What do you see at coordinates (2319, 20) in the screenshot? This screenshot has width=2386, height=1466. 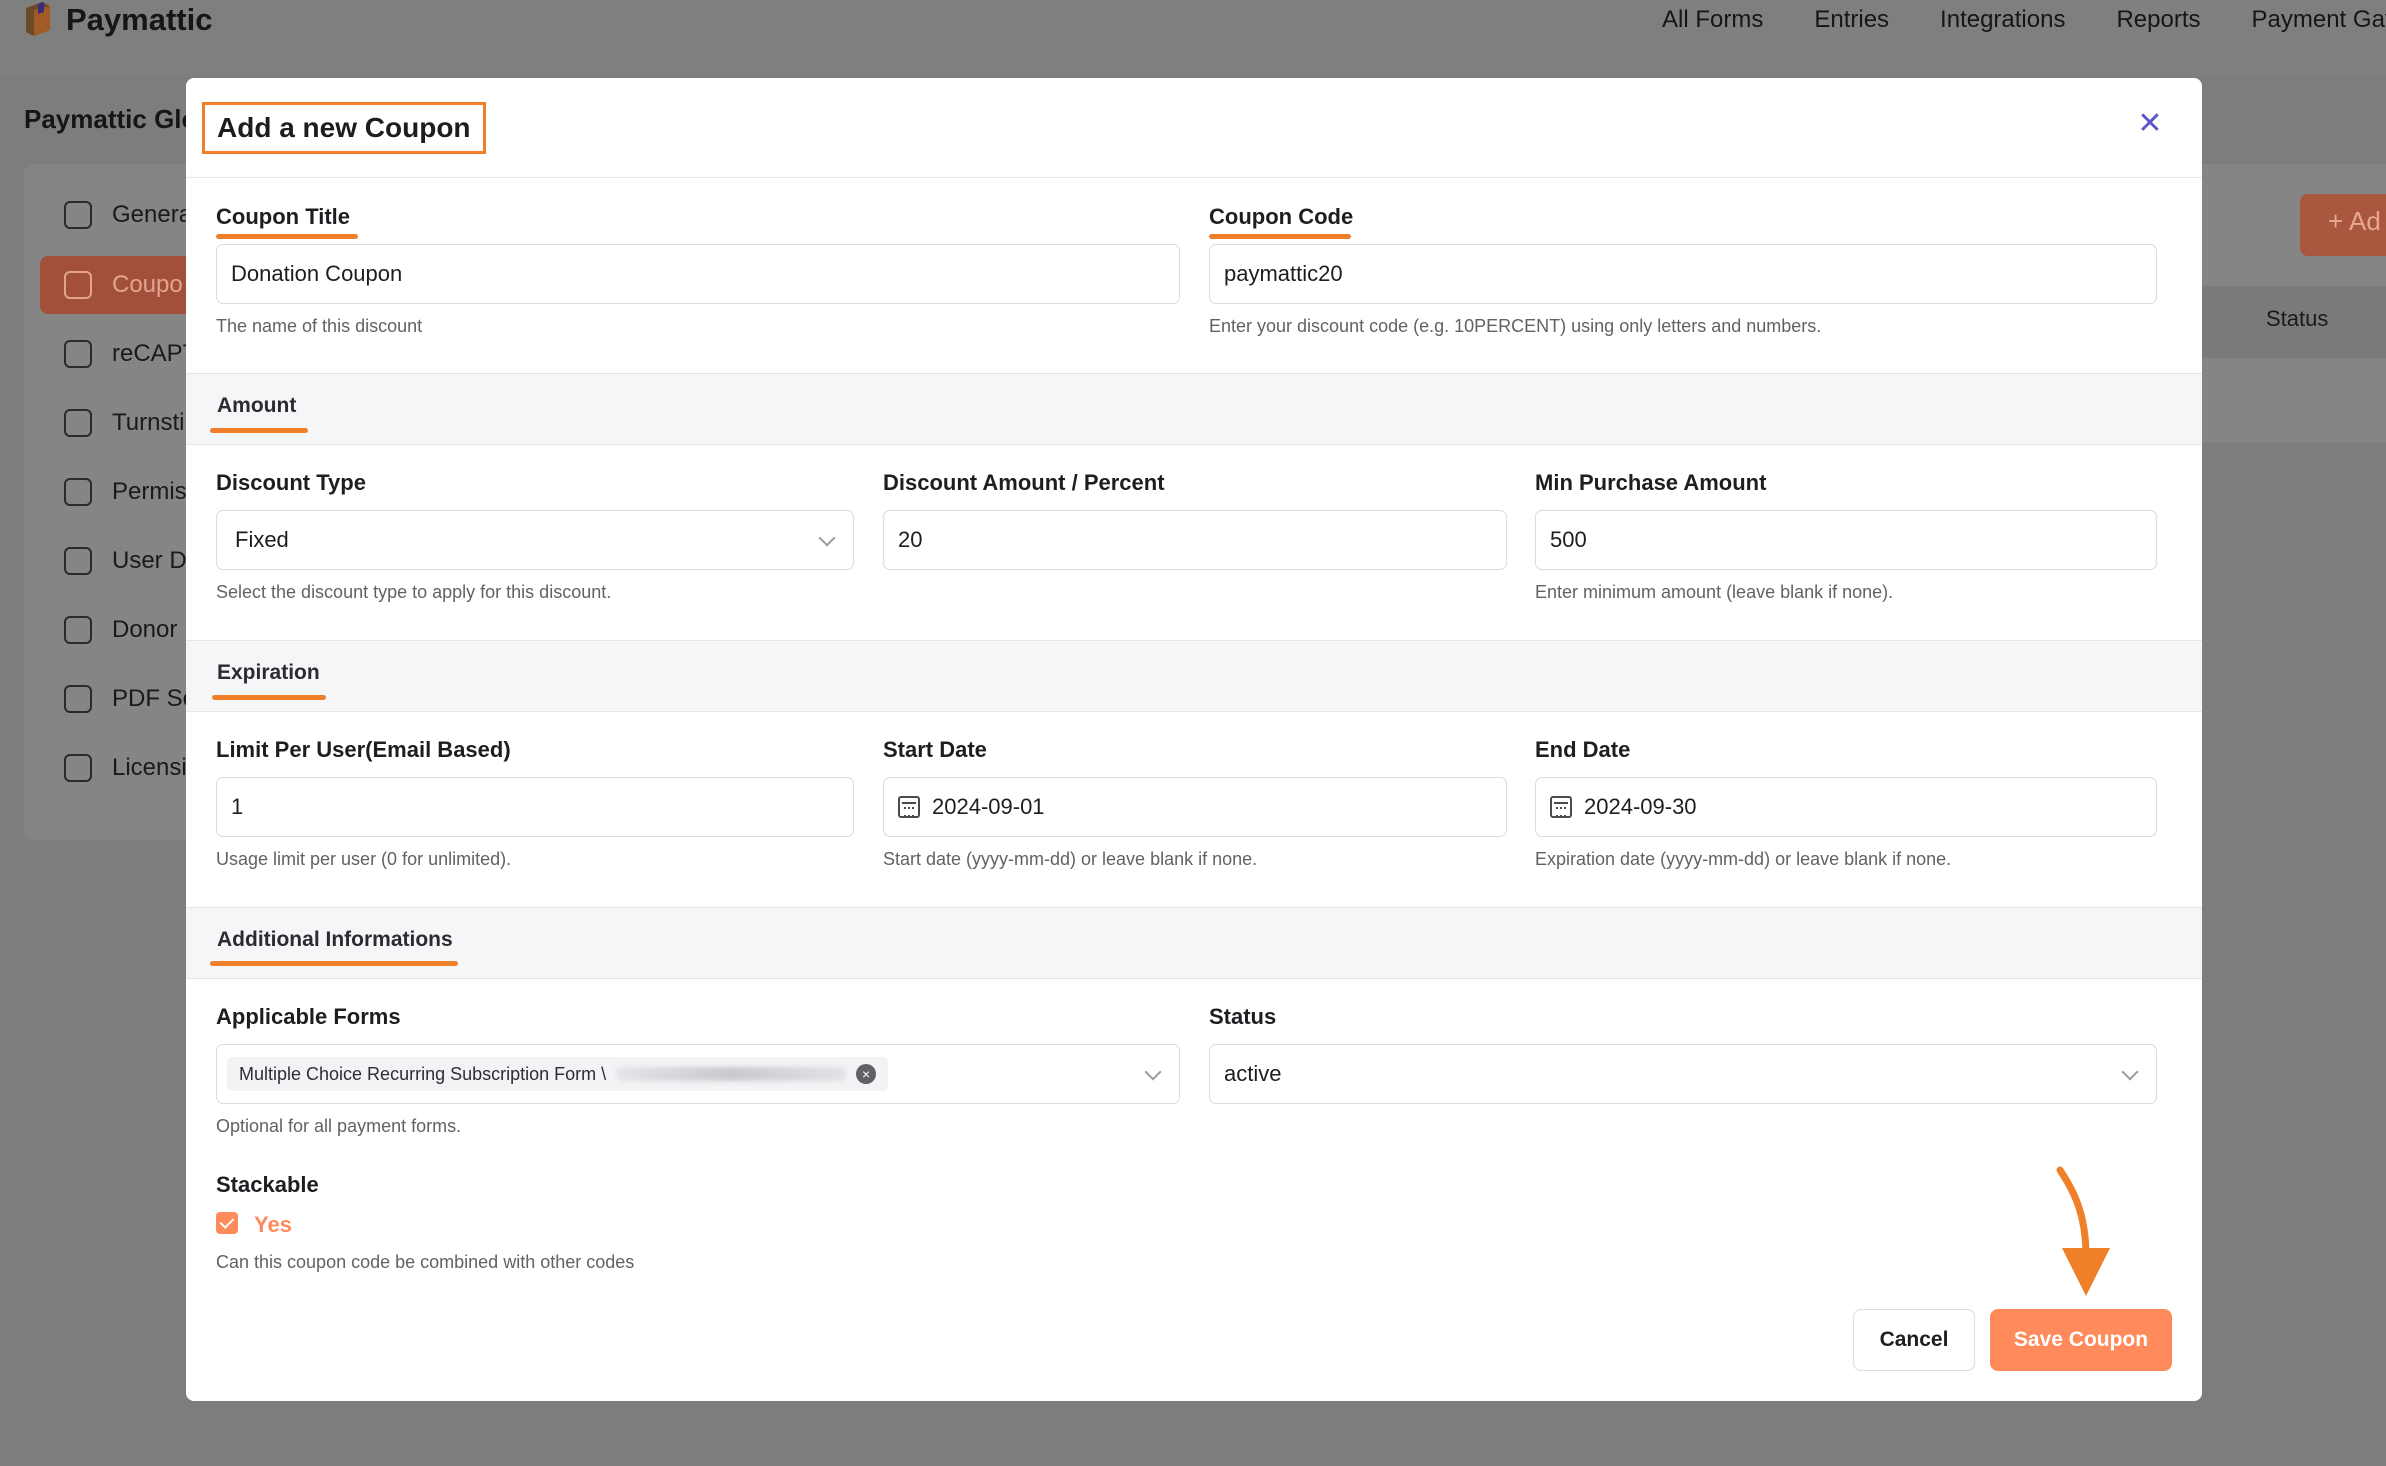 I see `nav-payment-gateway: Payment Gat` at bounding box center [2319, 20].